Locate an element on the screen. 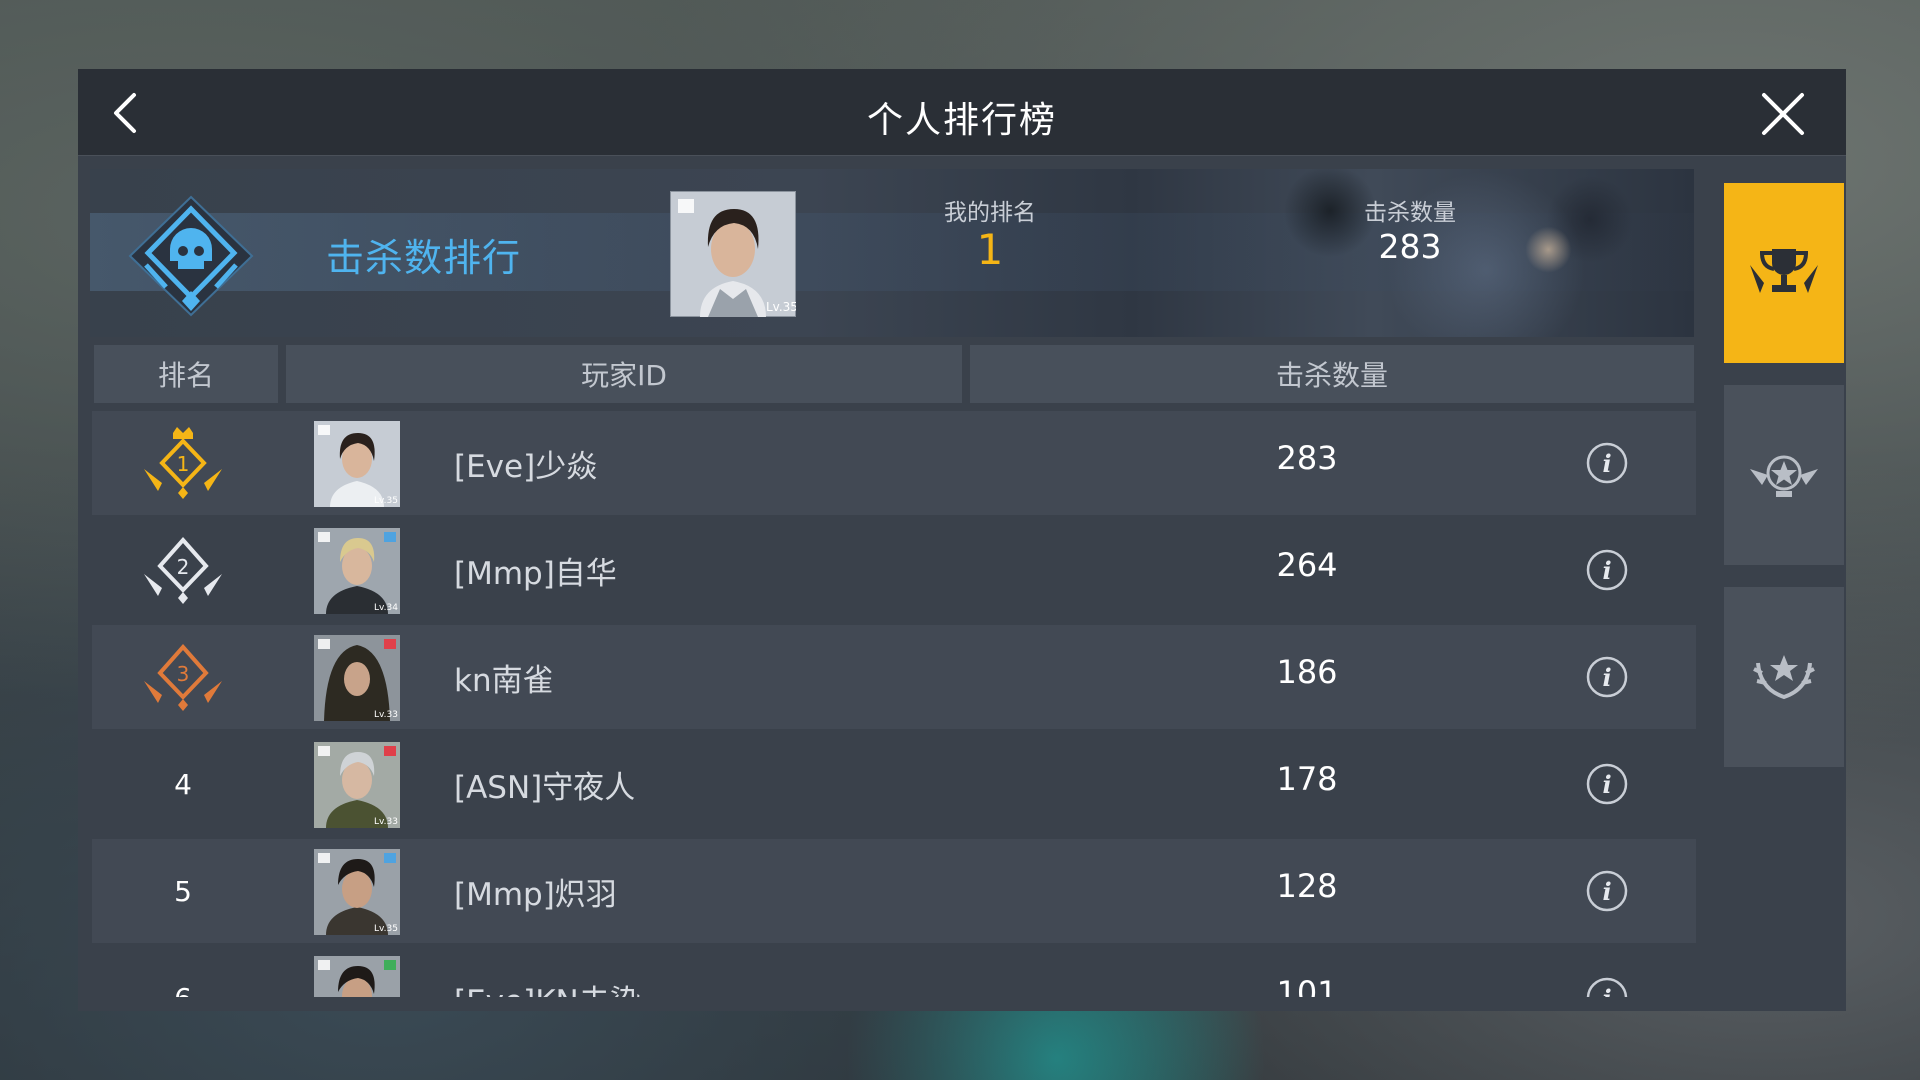  kills-label: 击杀数量 is located at coordinates (1410, 213).